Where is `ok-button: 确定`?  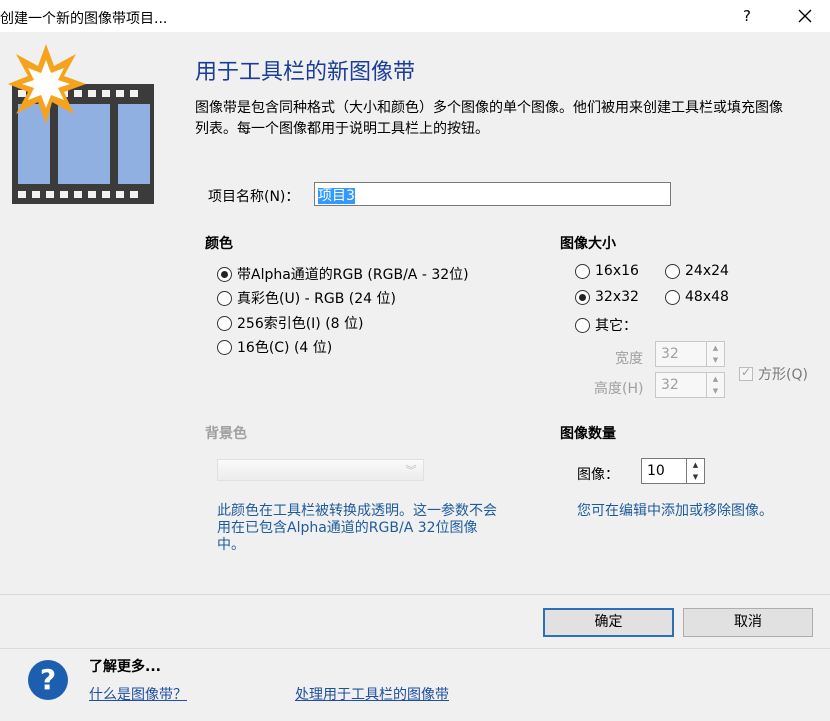
ok-button: 确定 is located at coordinates (608, 622).